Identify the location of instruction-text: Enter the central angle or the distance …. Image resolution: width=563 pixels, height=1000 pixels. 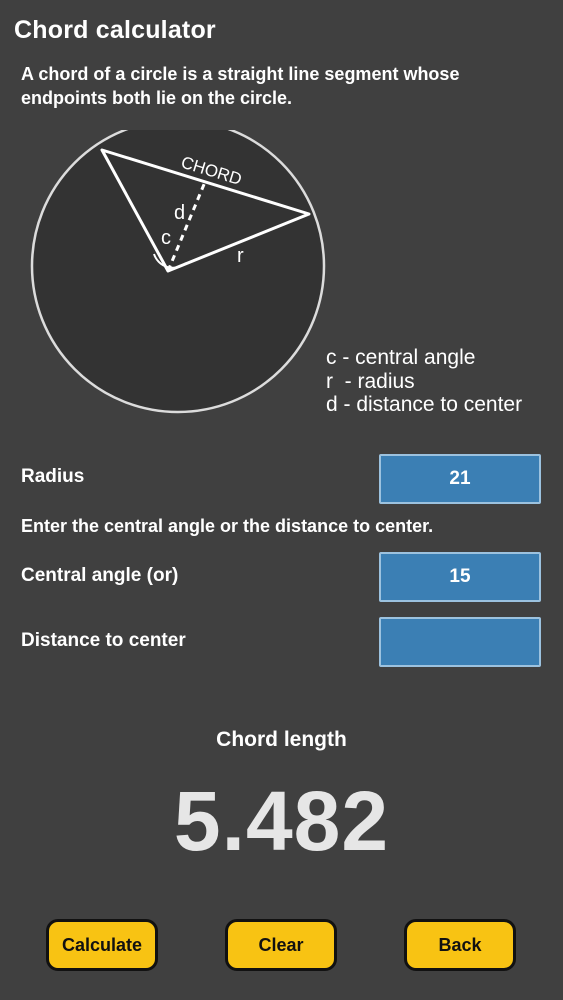
(227, 526).